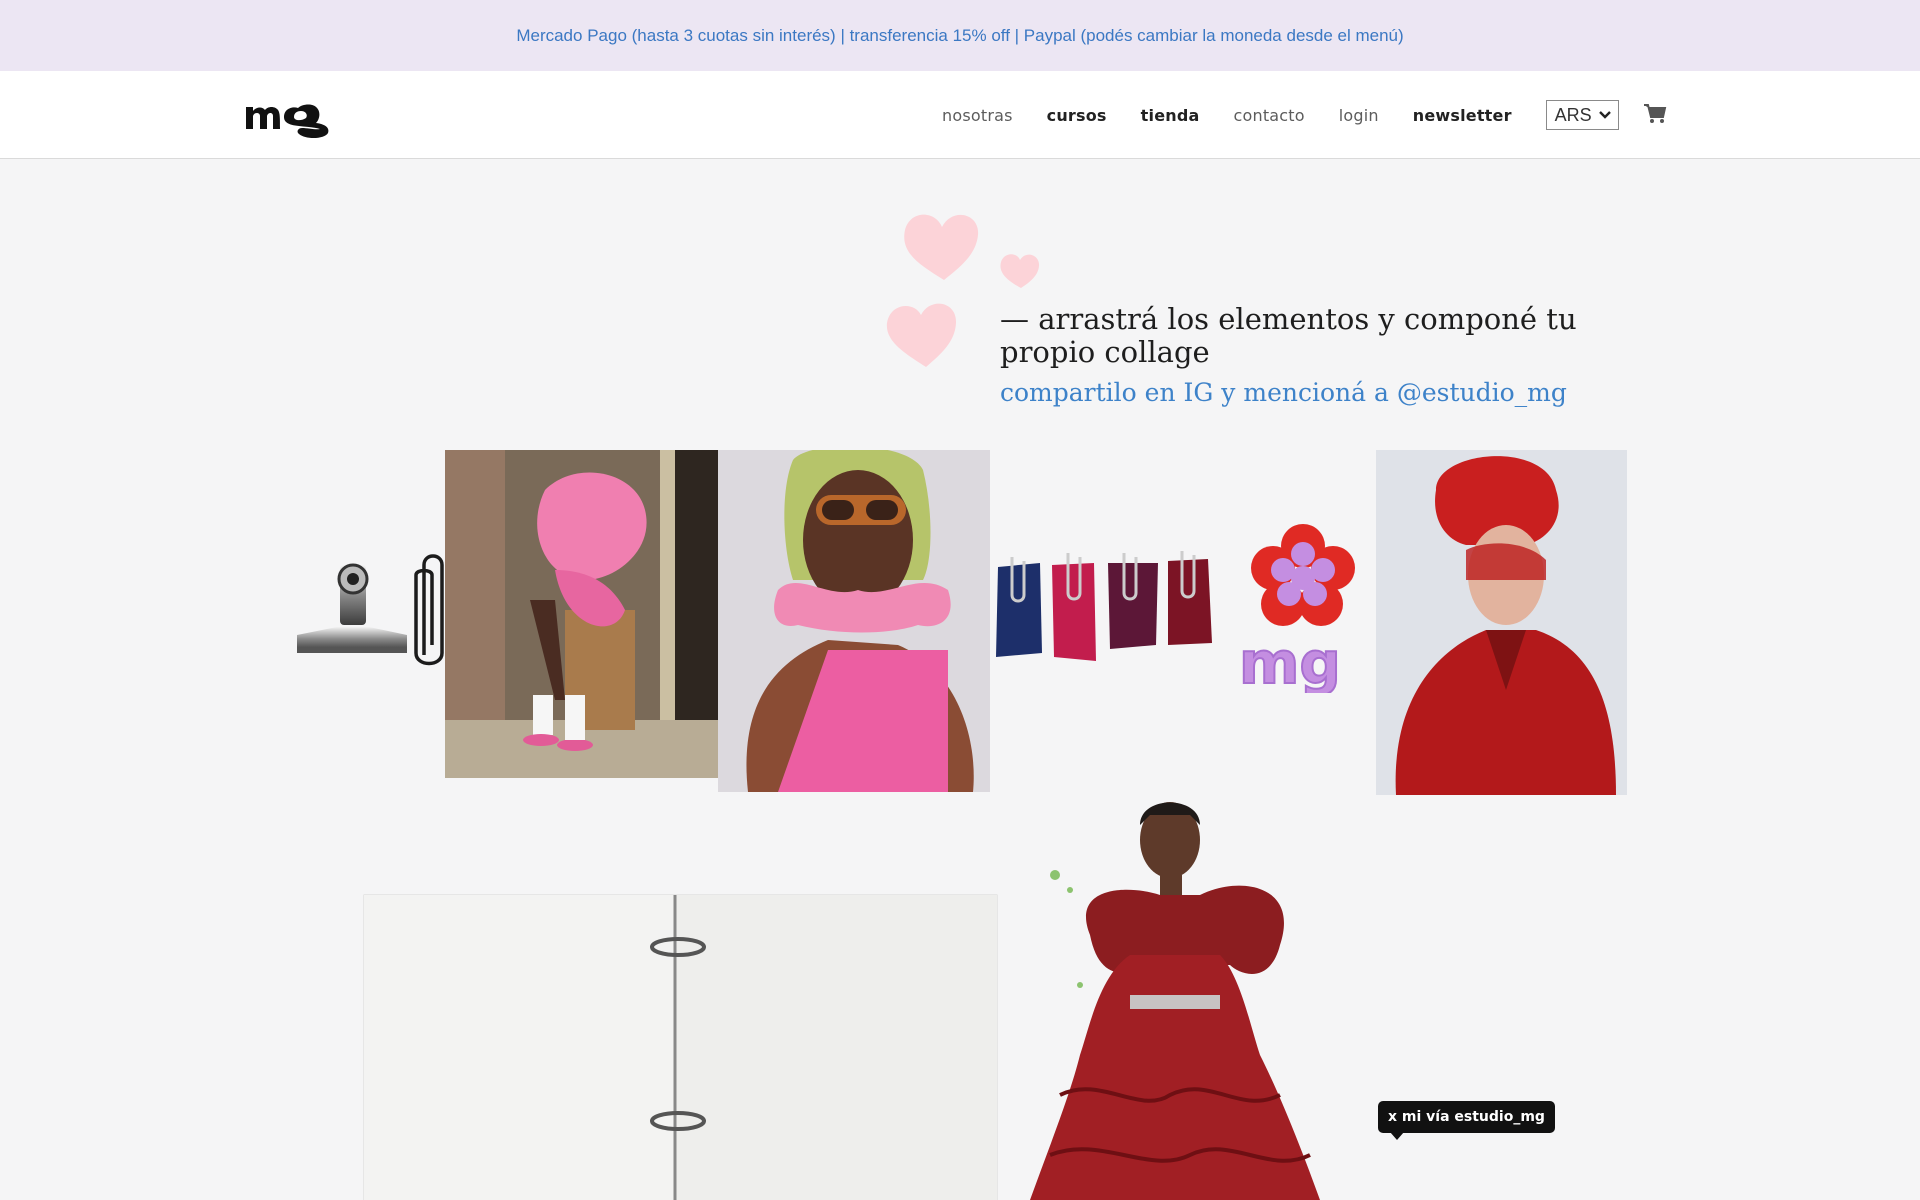 The width and height of the screenshot is (1920, 1200). I want to click on nav-newsletter: newsletter, so click(1462, 115).